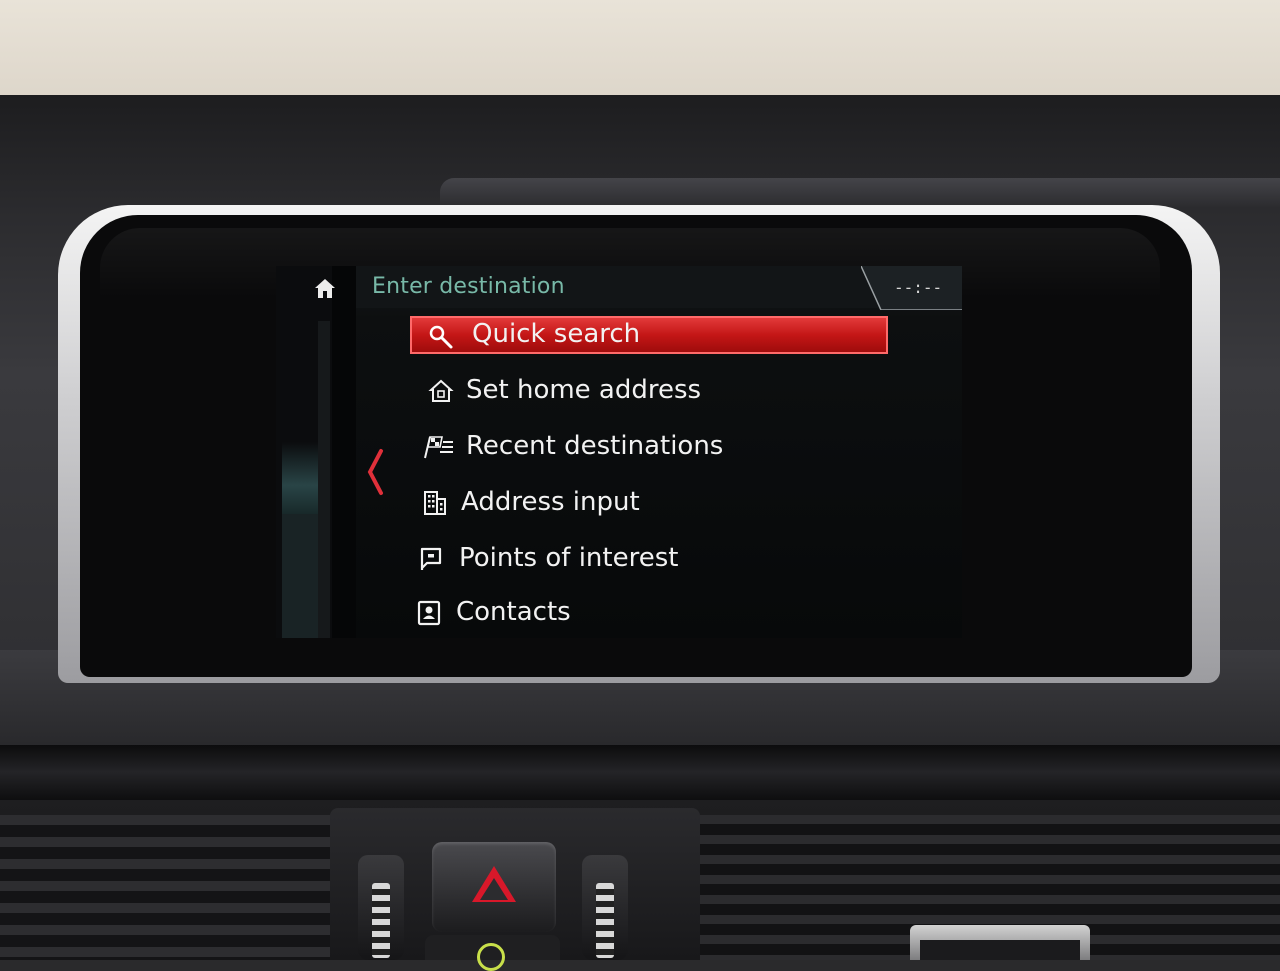 This screenshot has width=1280, height=971. I want to click on menu-item-set-home-address: Set home address, so click(664, 391).